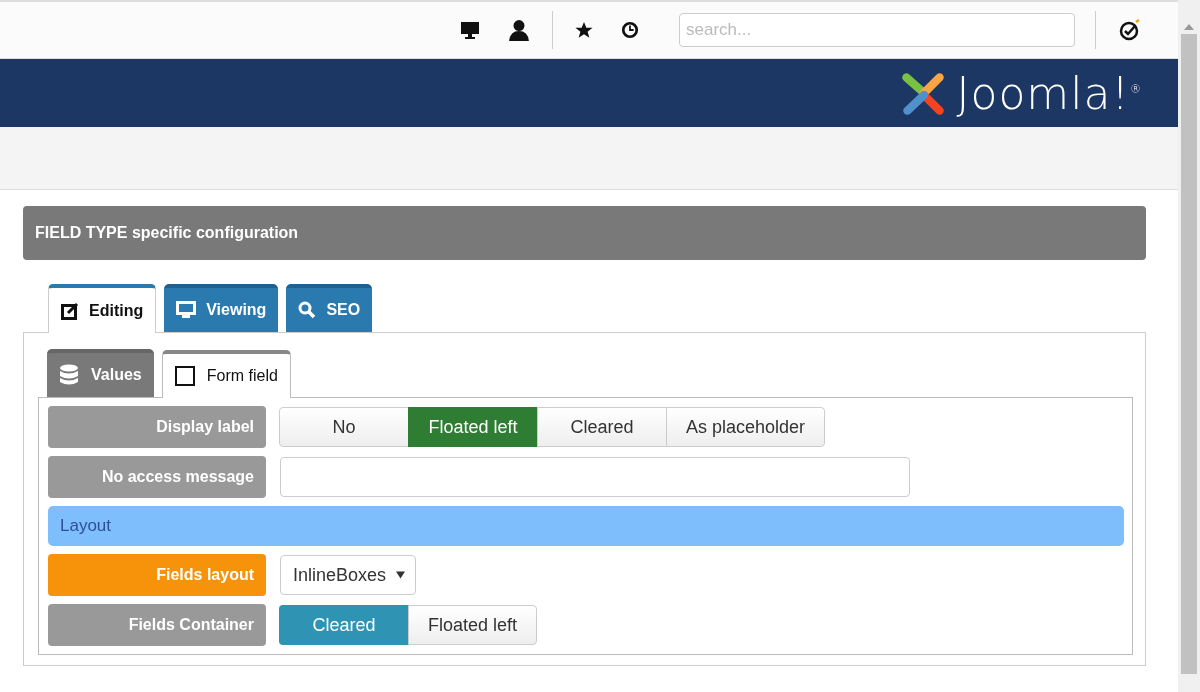  Describe the element at coordinates (221, 308) in the screenshot. I see `tab: Viewing` at that location.